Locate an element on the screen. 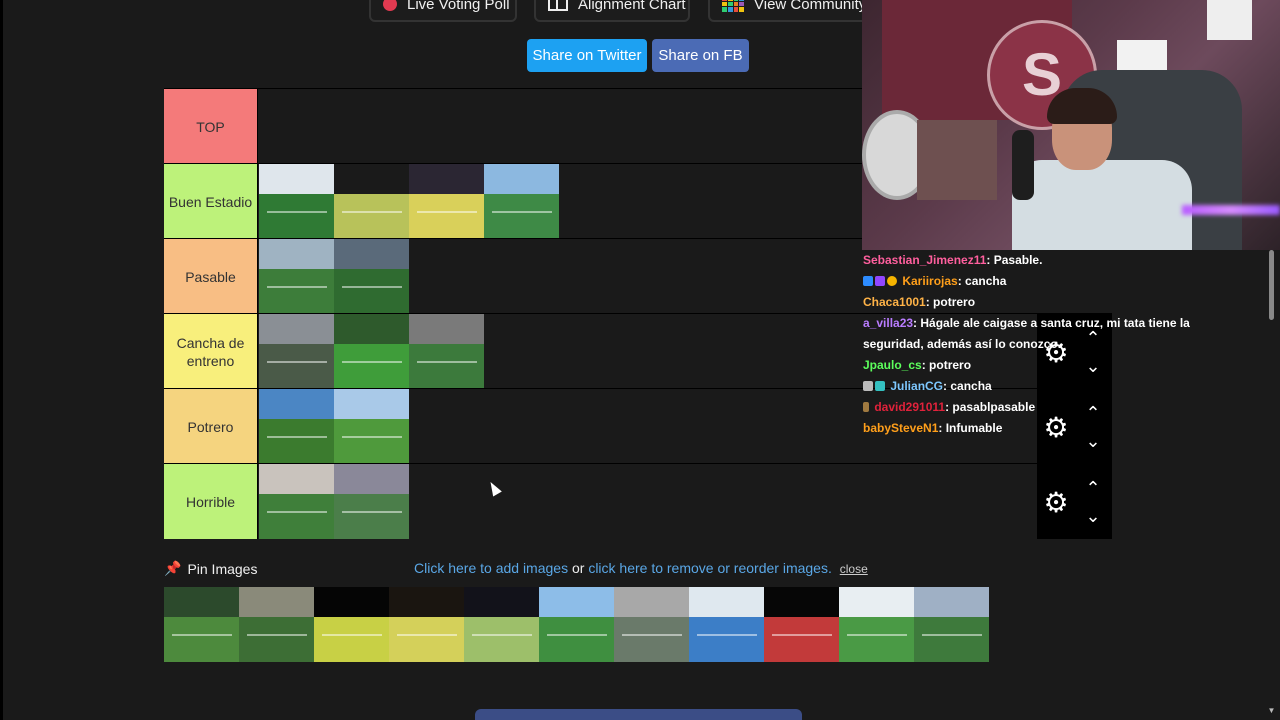 Image resolution: width=1280 pixels, height=720 pixels. tier-items-horrible is located at coordinates (334, 501).